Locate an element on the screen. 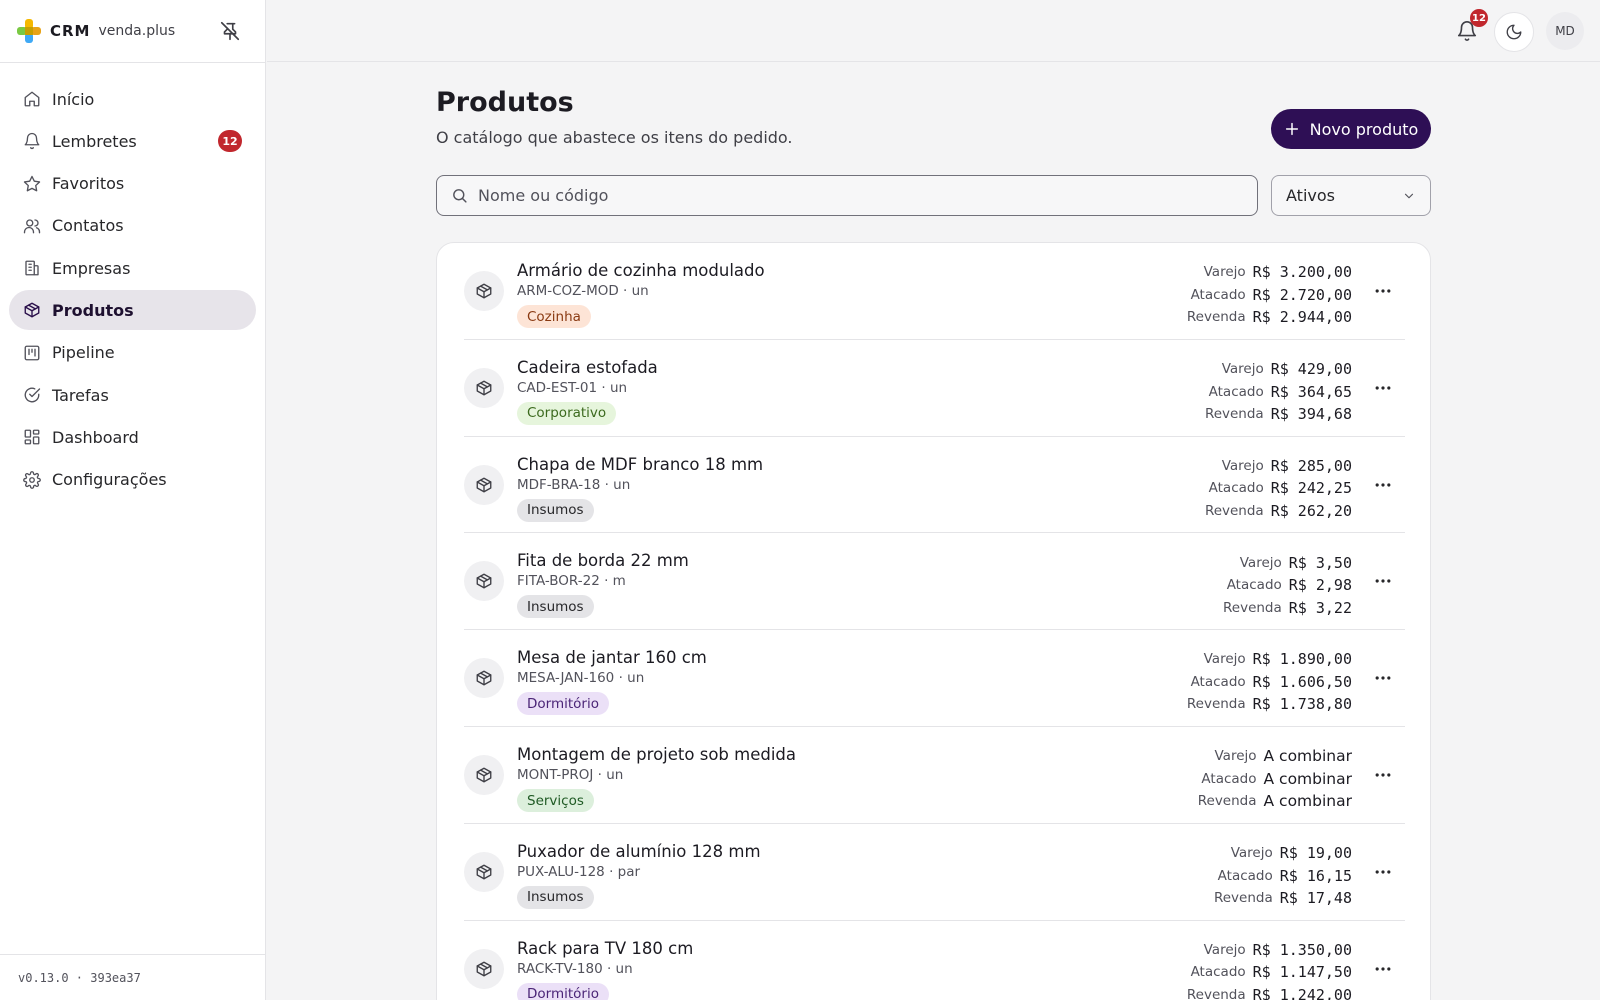 This screenshot has width=1600, height=1000. price-resale: Revenda R$ 262,20 is located at coordinates (1222, 511).